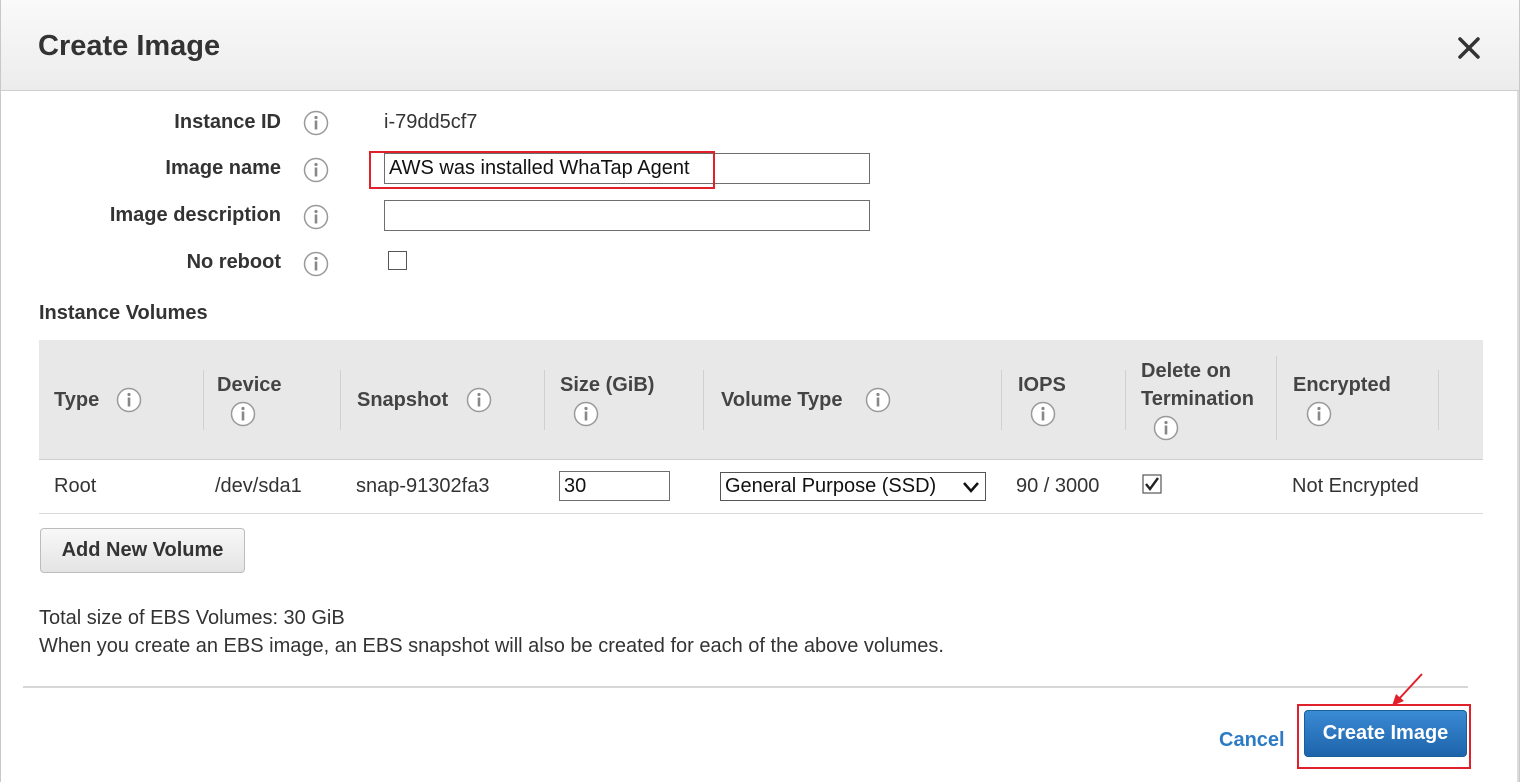 The height and width of the screenshot is (782, 1522). What do you see at coordinates (1342, 385) in the screenshot?
I see `col-encrypted: Encrypted` at bounding box center [1342, 385].